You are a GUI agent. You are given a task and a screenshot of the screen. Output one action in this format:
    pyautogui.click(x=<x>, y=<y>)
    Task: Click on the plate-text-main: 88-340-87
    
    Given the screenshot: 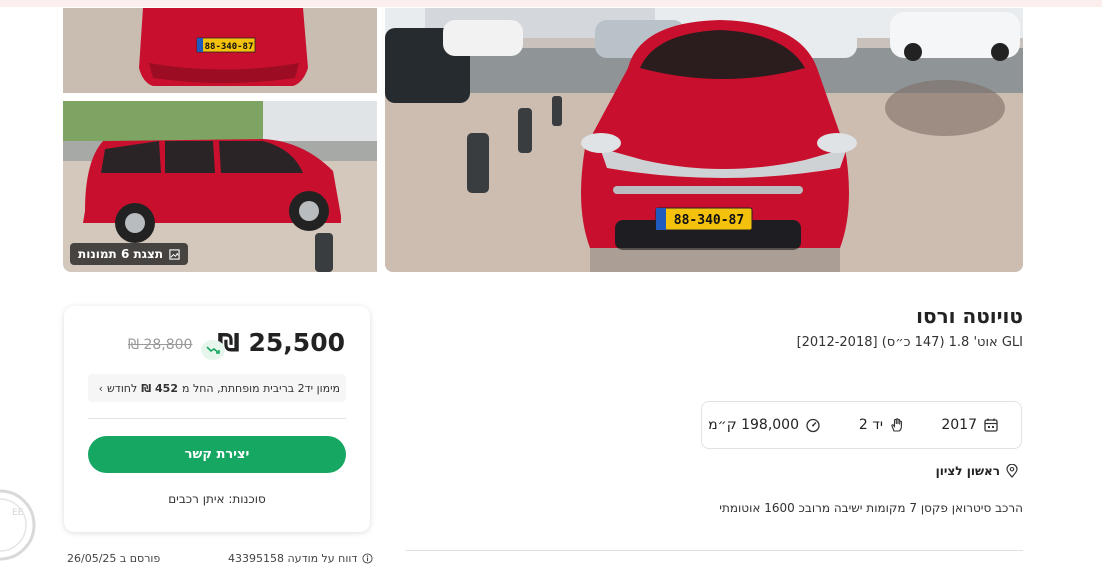 What is the action you would take?
    pyautogui.click(x=709, y=220)
    